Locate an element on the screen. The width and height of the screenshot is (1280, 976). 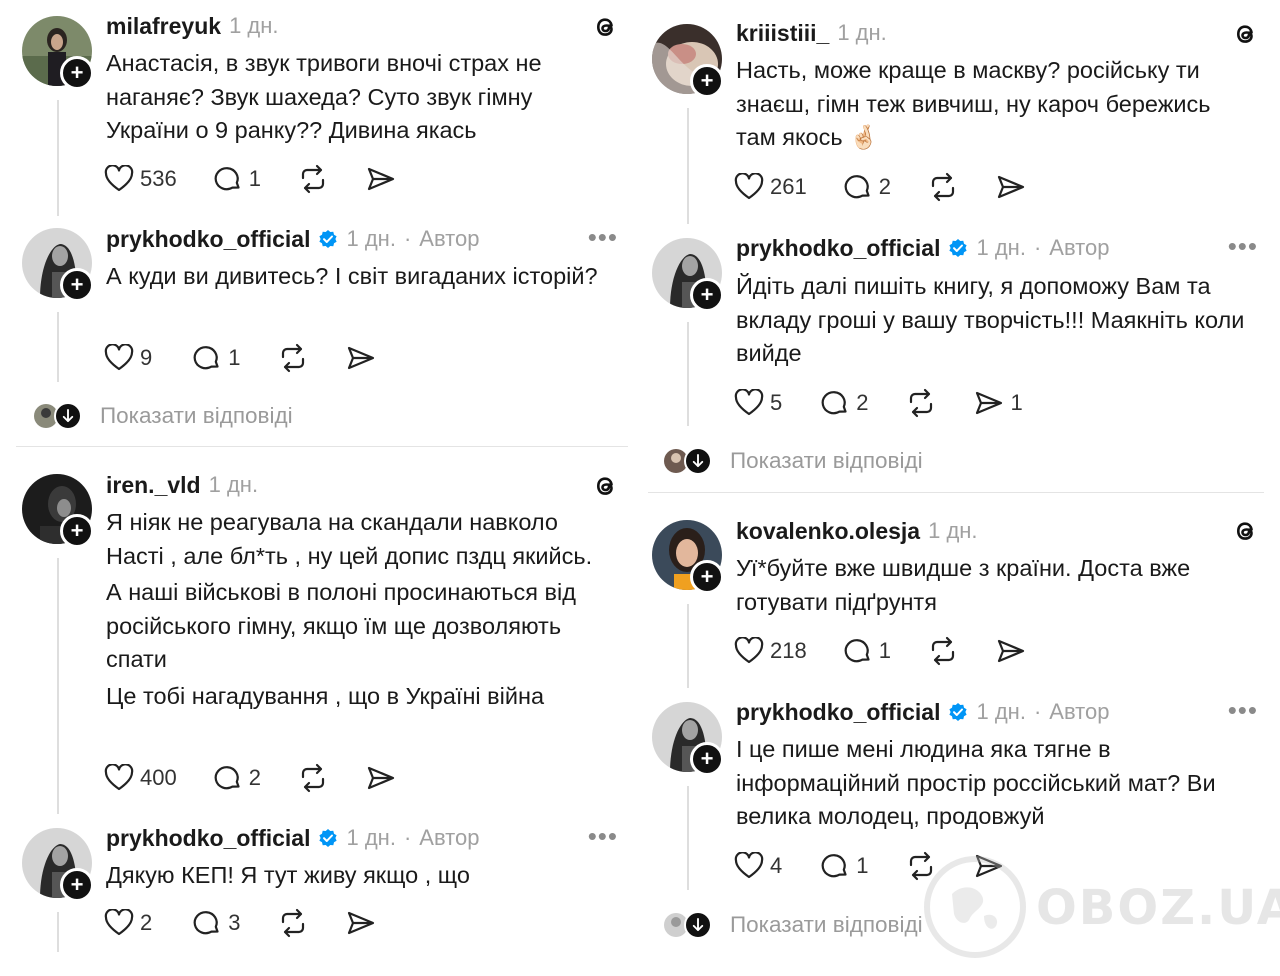
arrow-down-icon is located at coordinates (698, 461).